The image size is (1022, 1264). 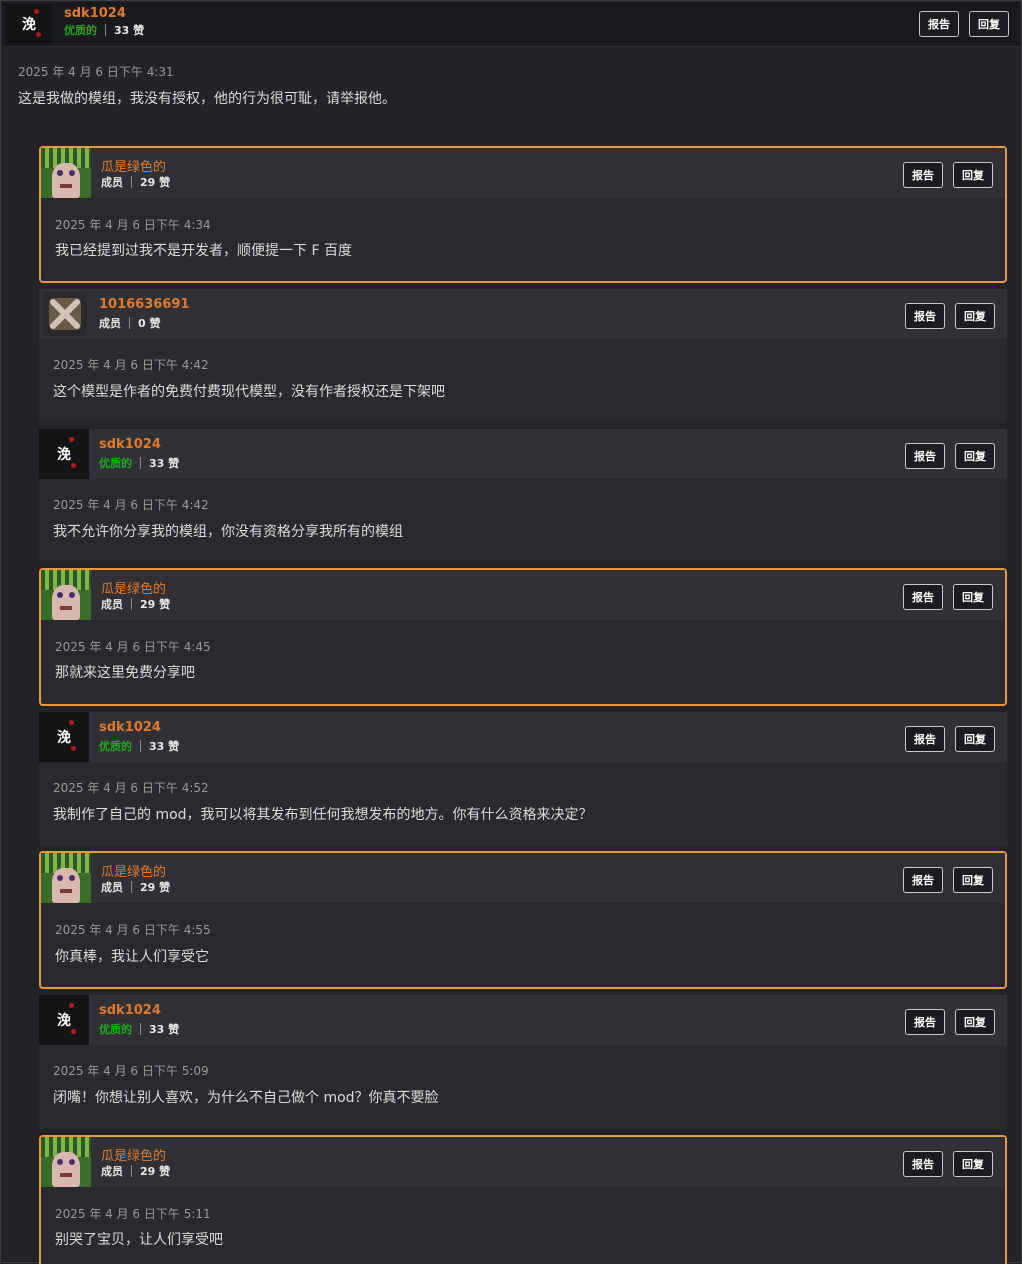 What do you see at coordinates (131, 505) in the screenshot?
I see `reply-date: 2025 年 4 月 6 日下午 4:42` at bounding box center [131, 505].